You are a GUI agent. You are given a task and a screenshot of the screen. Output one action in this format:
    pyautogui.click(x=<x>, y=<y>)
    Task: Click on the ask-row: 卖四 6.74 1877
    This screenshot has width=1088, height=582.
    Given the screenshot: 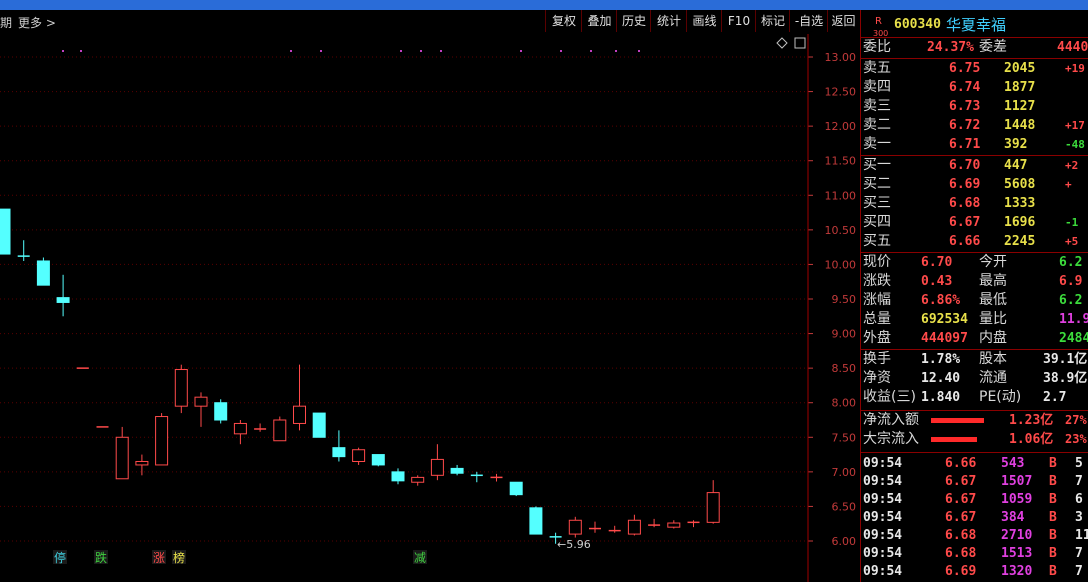 What is the action you would take?
    pyautogui.click(x=974, y=87)
    